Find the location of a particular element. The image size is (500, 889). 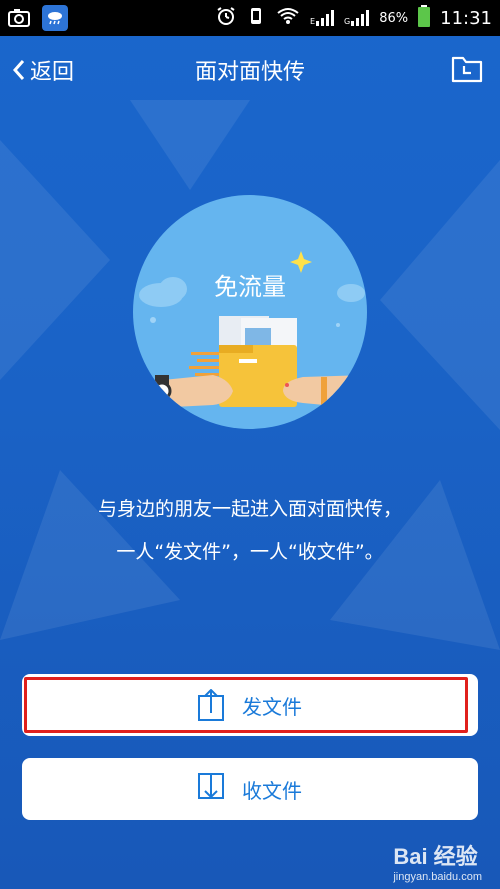

weather-icon is located at coordinates (55, 18).